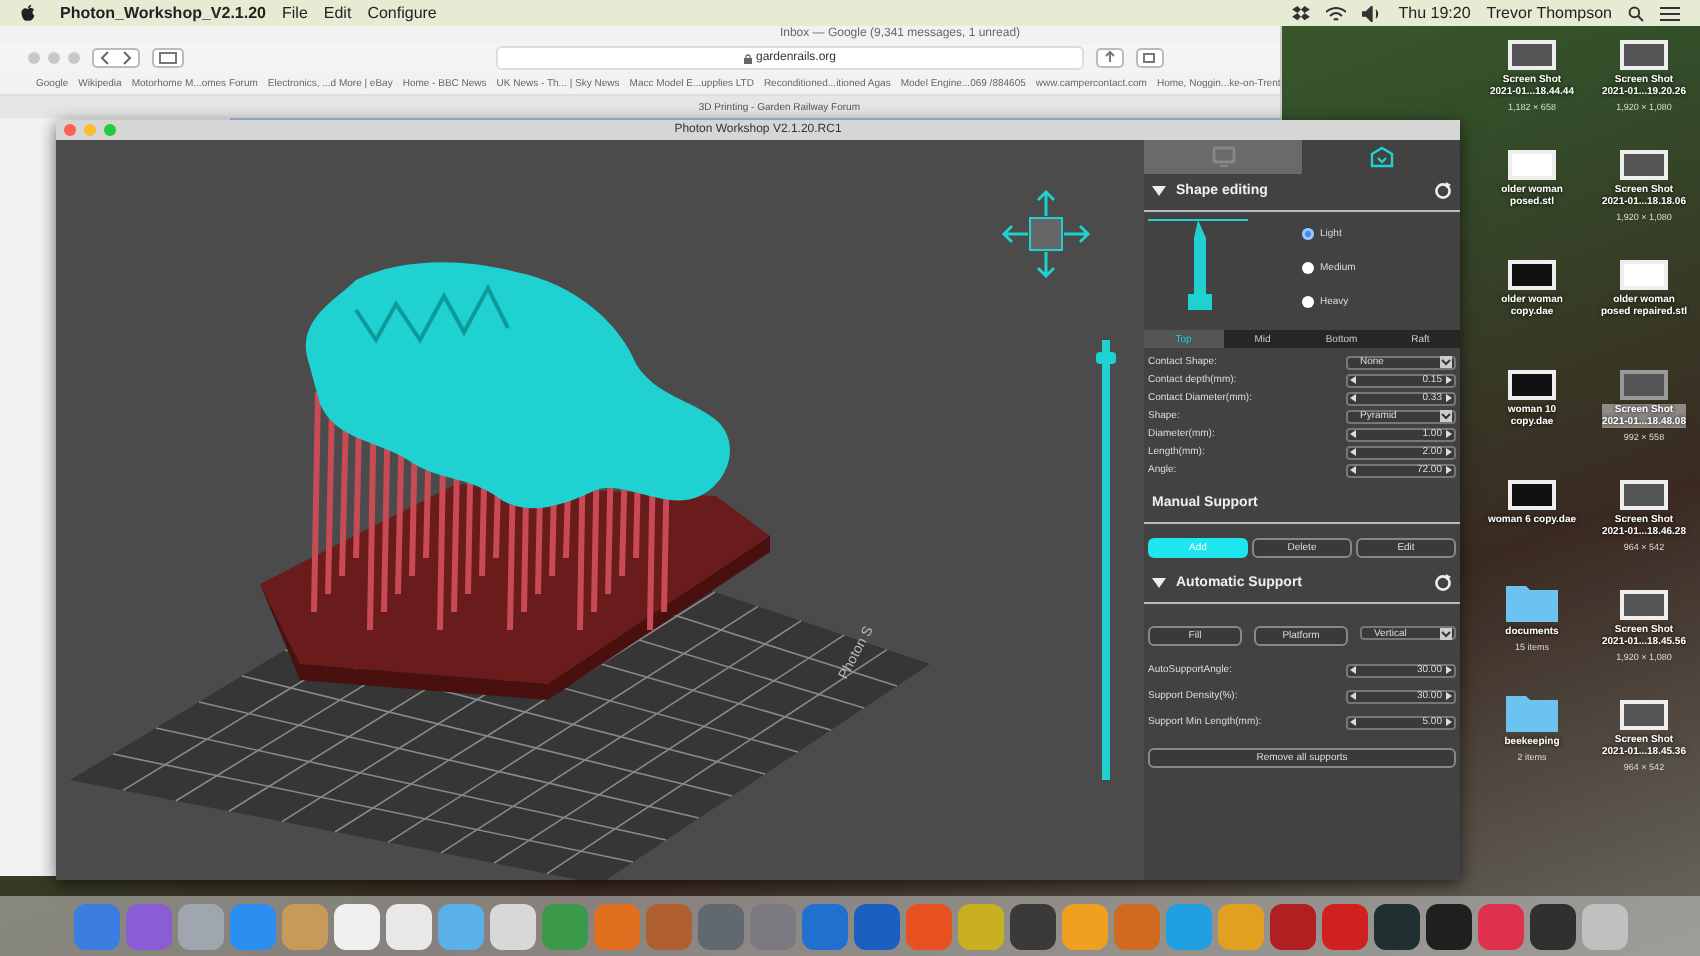 This screenshot has height=956, width=1700. What do you see at coordinates (1670, 13) in the screenshot?
I see `list-icon` at bounding box center [1670, 13].